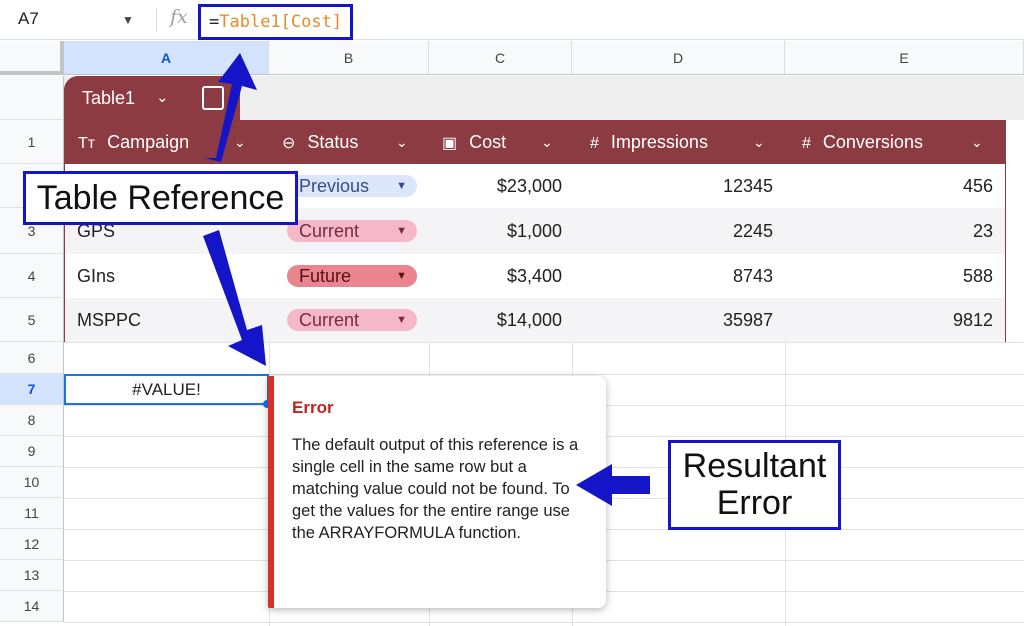 Image resolution: width=1024 pixels, height=626 pixels. I want to click on column-header-e: E, so click(904, 58).